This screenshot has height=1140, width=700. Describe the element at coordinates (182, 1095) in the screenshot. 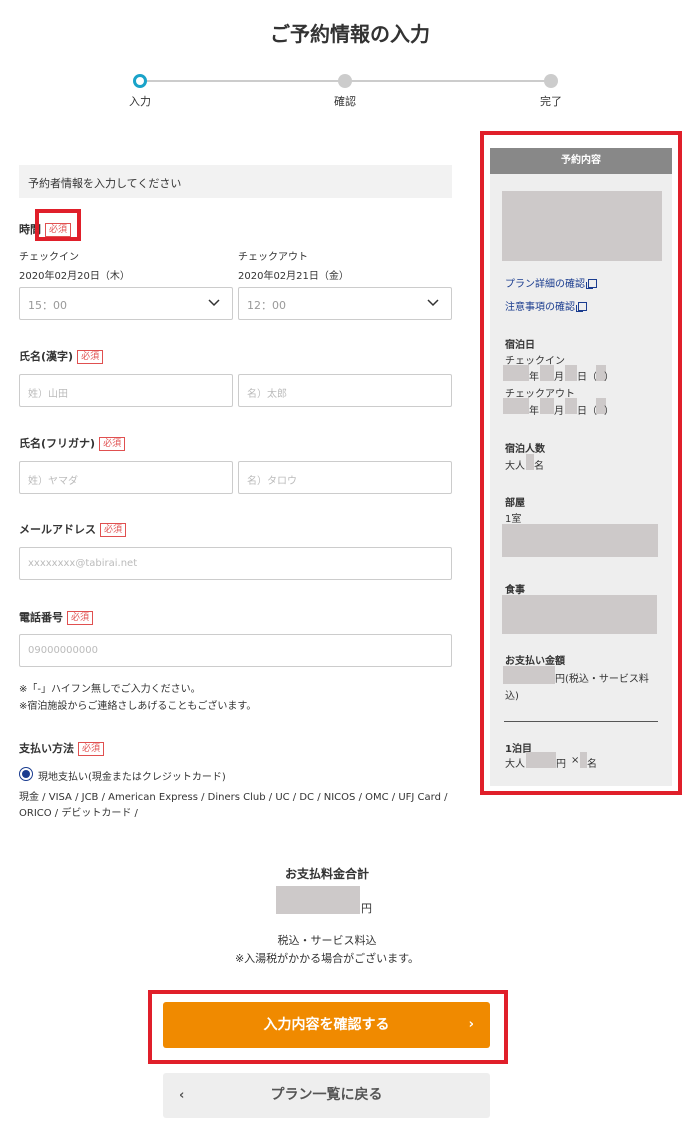

I see `chevron-left-icon: ‹` at that location.